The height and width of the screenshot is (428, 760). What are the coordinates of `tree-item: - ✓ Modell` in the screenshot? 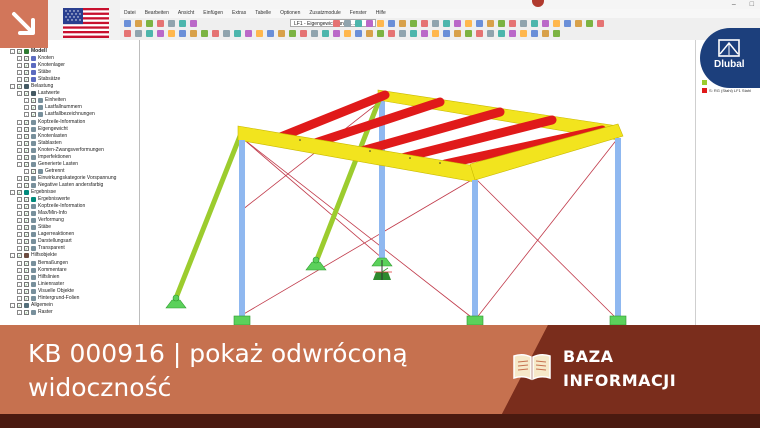 It's located at (28, 51).